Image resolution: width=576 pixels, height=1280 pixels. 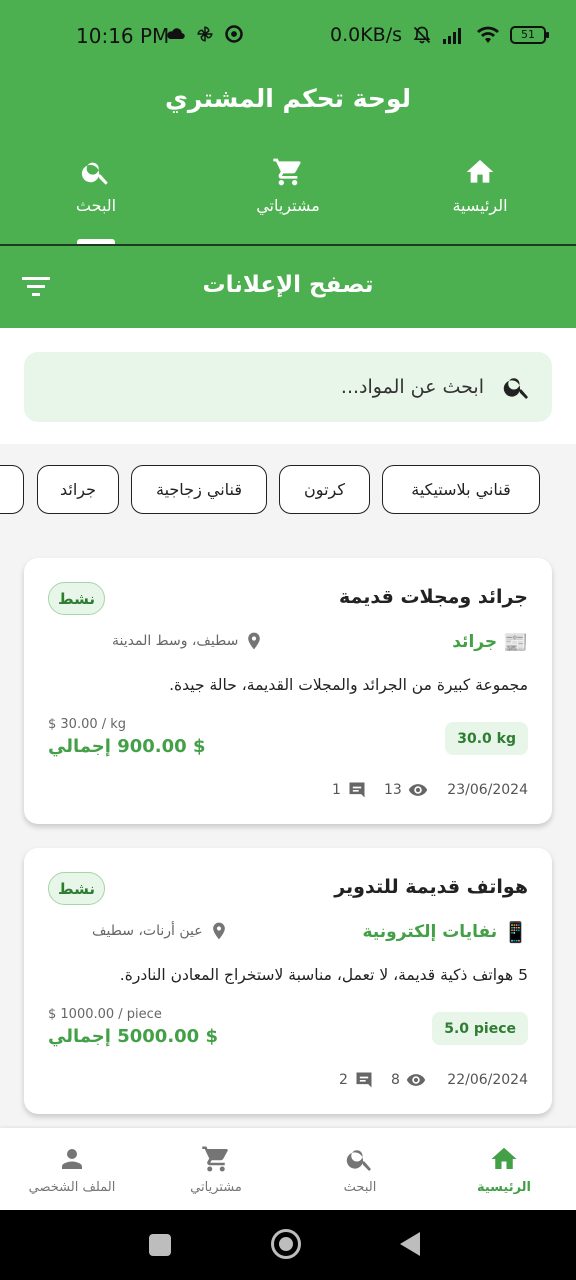 What do you see at coordinates (72, 1187) in the screenshot?
I see `bottom-nav-profile-label: الملف الشخصي` at bounding box center [72, 1187].